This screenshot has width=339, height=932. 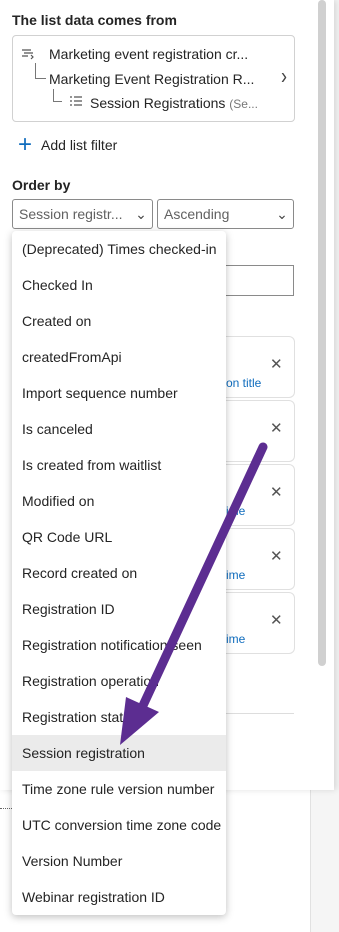 What do you see at coordinates (119, 321) in the screenshot?
I see `menu-item: Created on` at bounding box center [119, 321].